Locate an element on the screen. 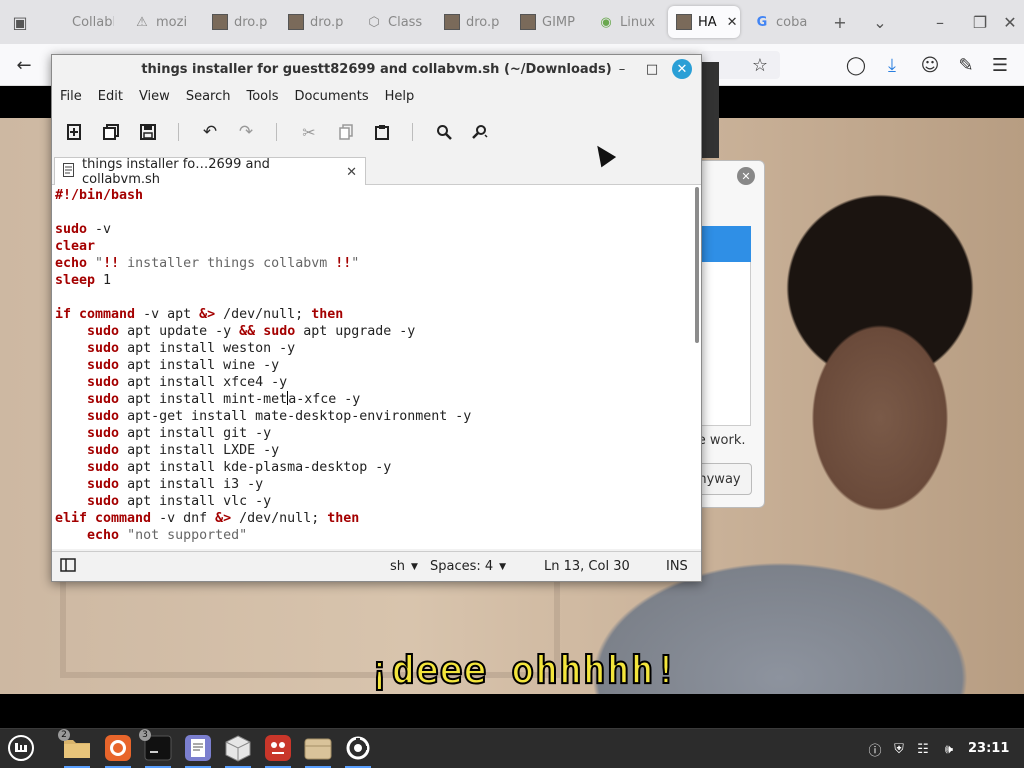 Image resolution: width=1024 pixels, height=768 pixels. window-count-badge: 3 is located at coordinates (145, 735).